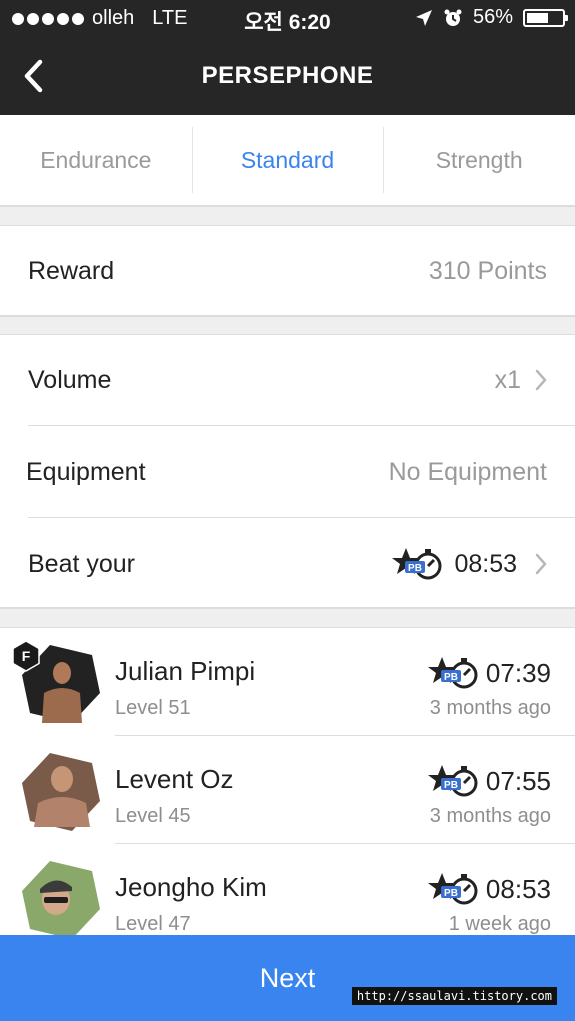 This screenshot has height=1021, width=575. What do you see at coordinates (153, 816) in the screenshot?
I see `player-level: Level 45` at bounding box center [153, 816].